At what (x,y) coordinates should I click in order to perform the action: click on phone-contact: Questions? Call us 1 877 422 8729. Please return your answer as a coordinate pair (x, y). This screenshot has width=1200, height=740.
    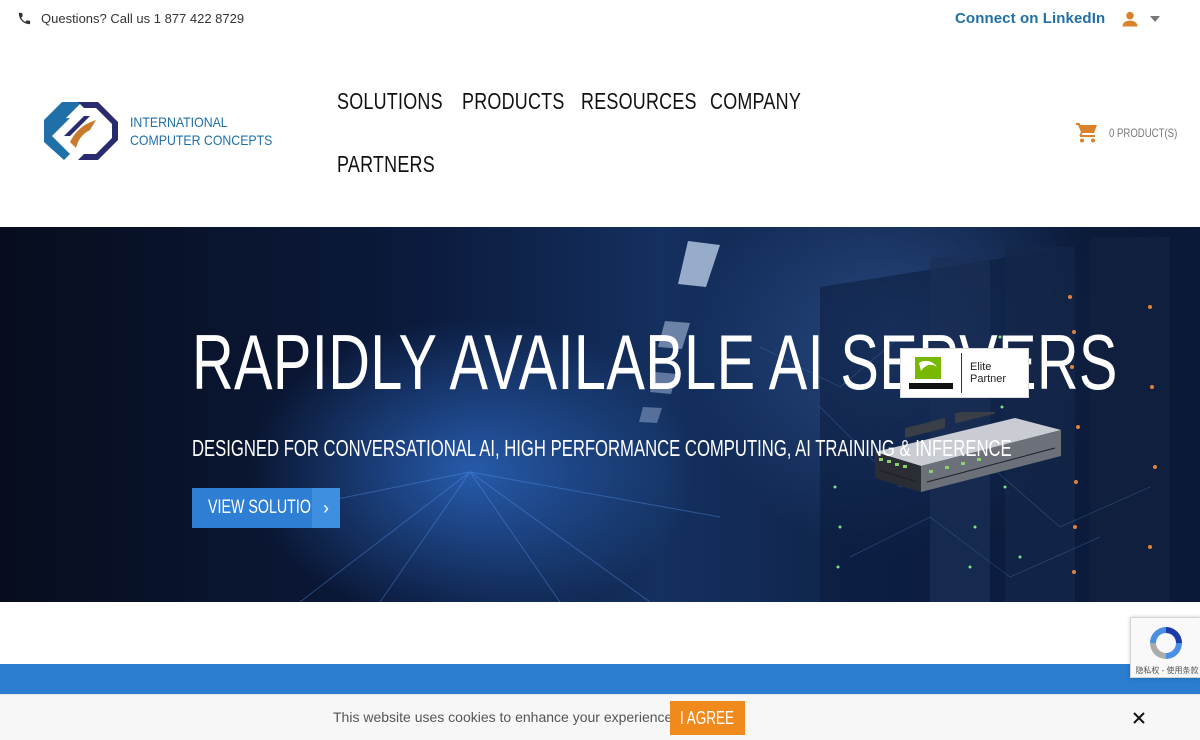
    Looking at the image, I should click on (130, 18).